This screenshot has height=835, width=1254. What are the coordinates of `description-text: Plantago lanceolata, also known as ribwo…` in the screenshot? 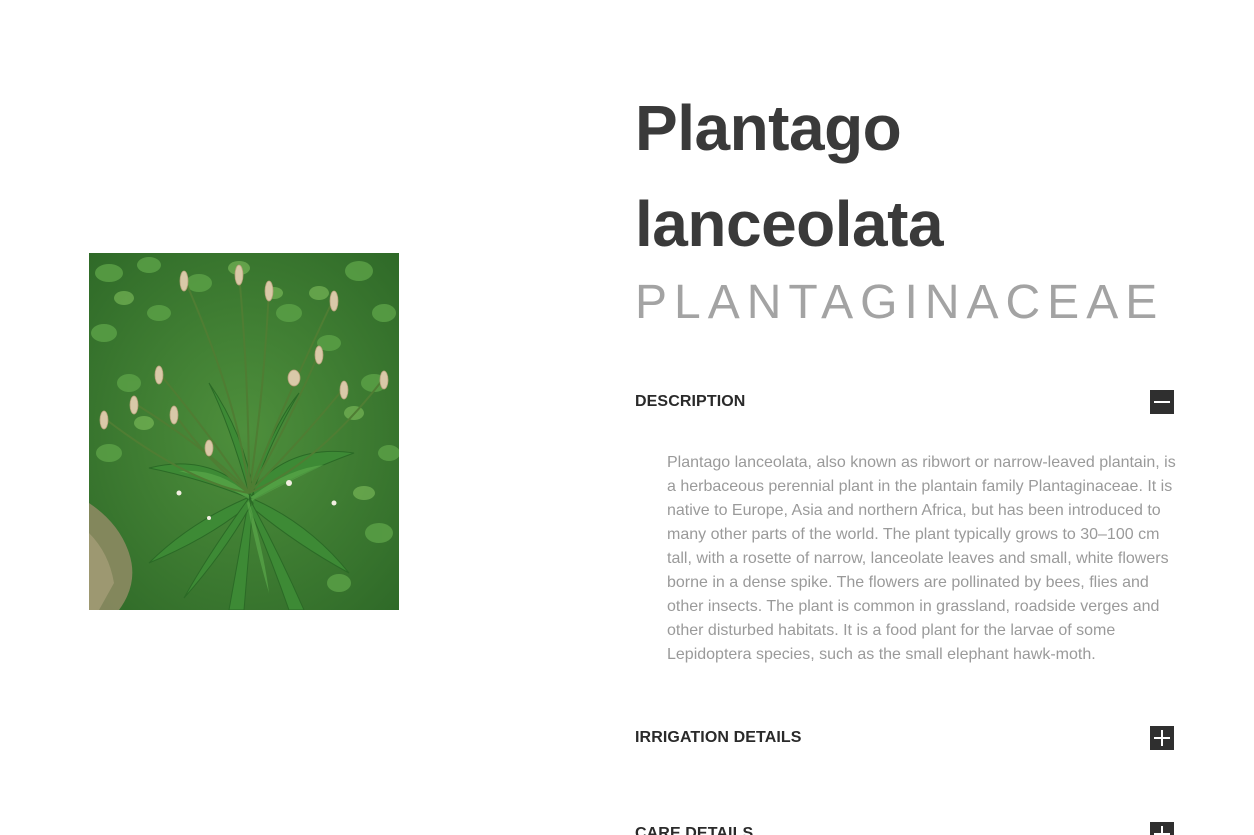 It's located at (921, 558).